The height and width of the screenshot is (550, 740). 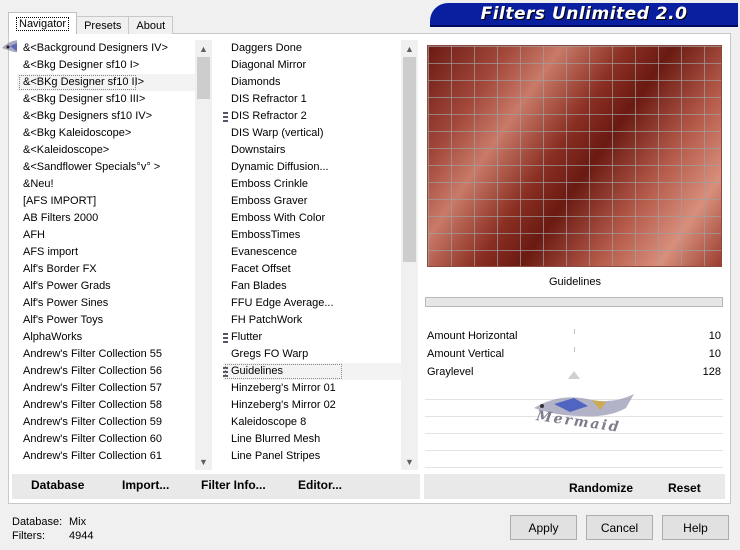 I want to click on filter-item: Diamonds, so click(x=312, y=82).